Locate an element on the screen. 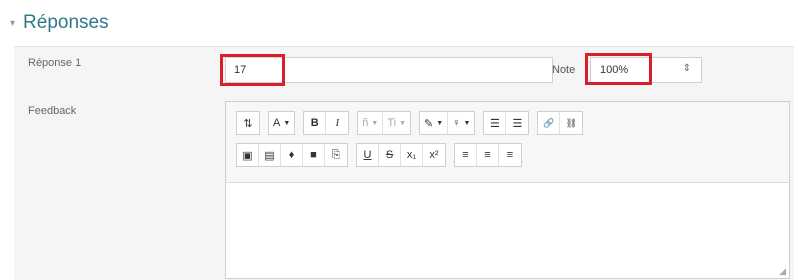 The width and height of the screenshot is (798, 280). strikethrough-icon: S is located at coordinates (390, 155).